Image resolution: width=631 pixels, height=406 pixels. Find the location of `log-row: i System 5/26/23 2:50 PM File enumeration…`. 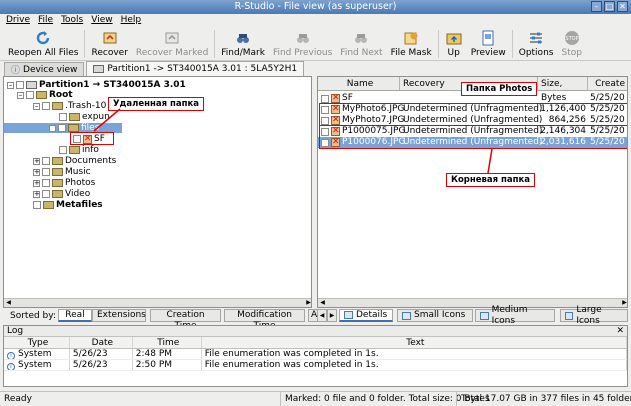

log-row: i System 5/26/23 2:50 PM File enumeration… is located at coordinates (315, 365).